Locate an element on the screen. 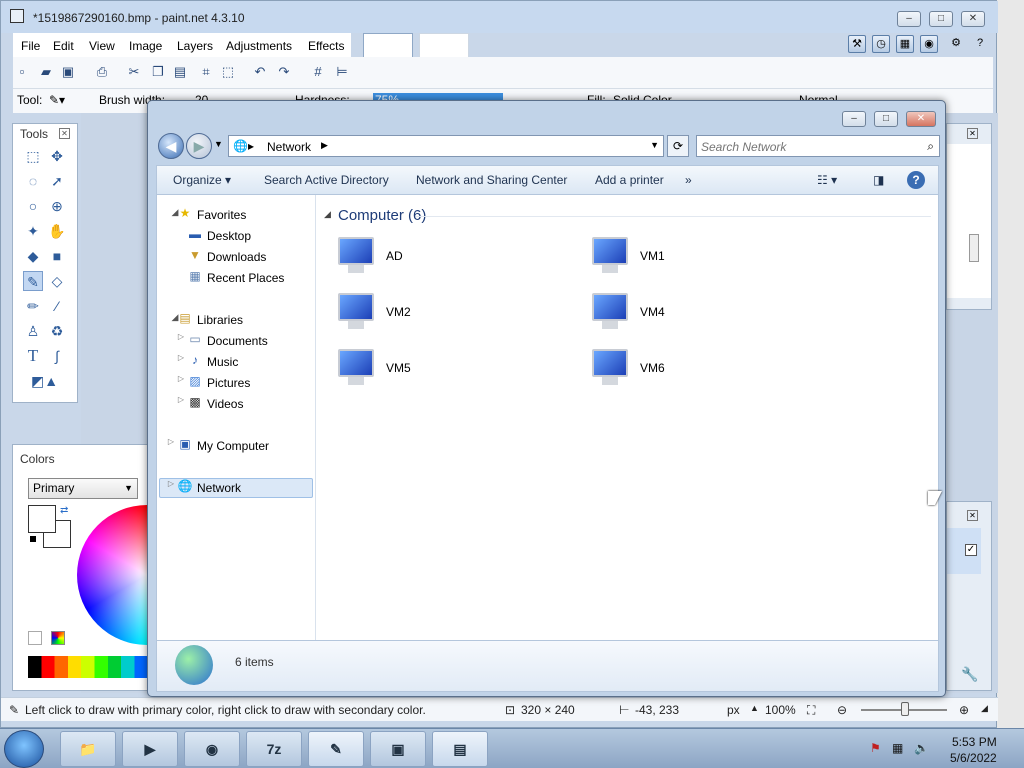 This screenshot has width=1024, height=768. nav-pictures: Pictures is located at coordinates (228, 383).